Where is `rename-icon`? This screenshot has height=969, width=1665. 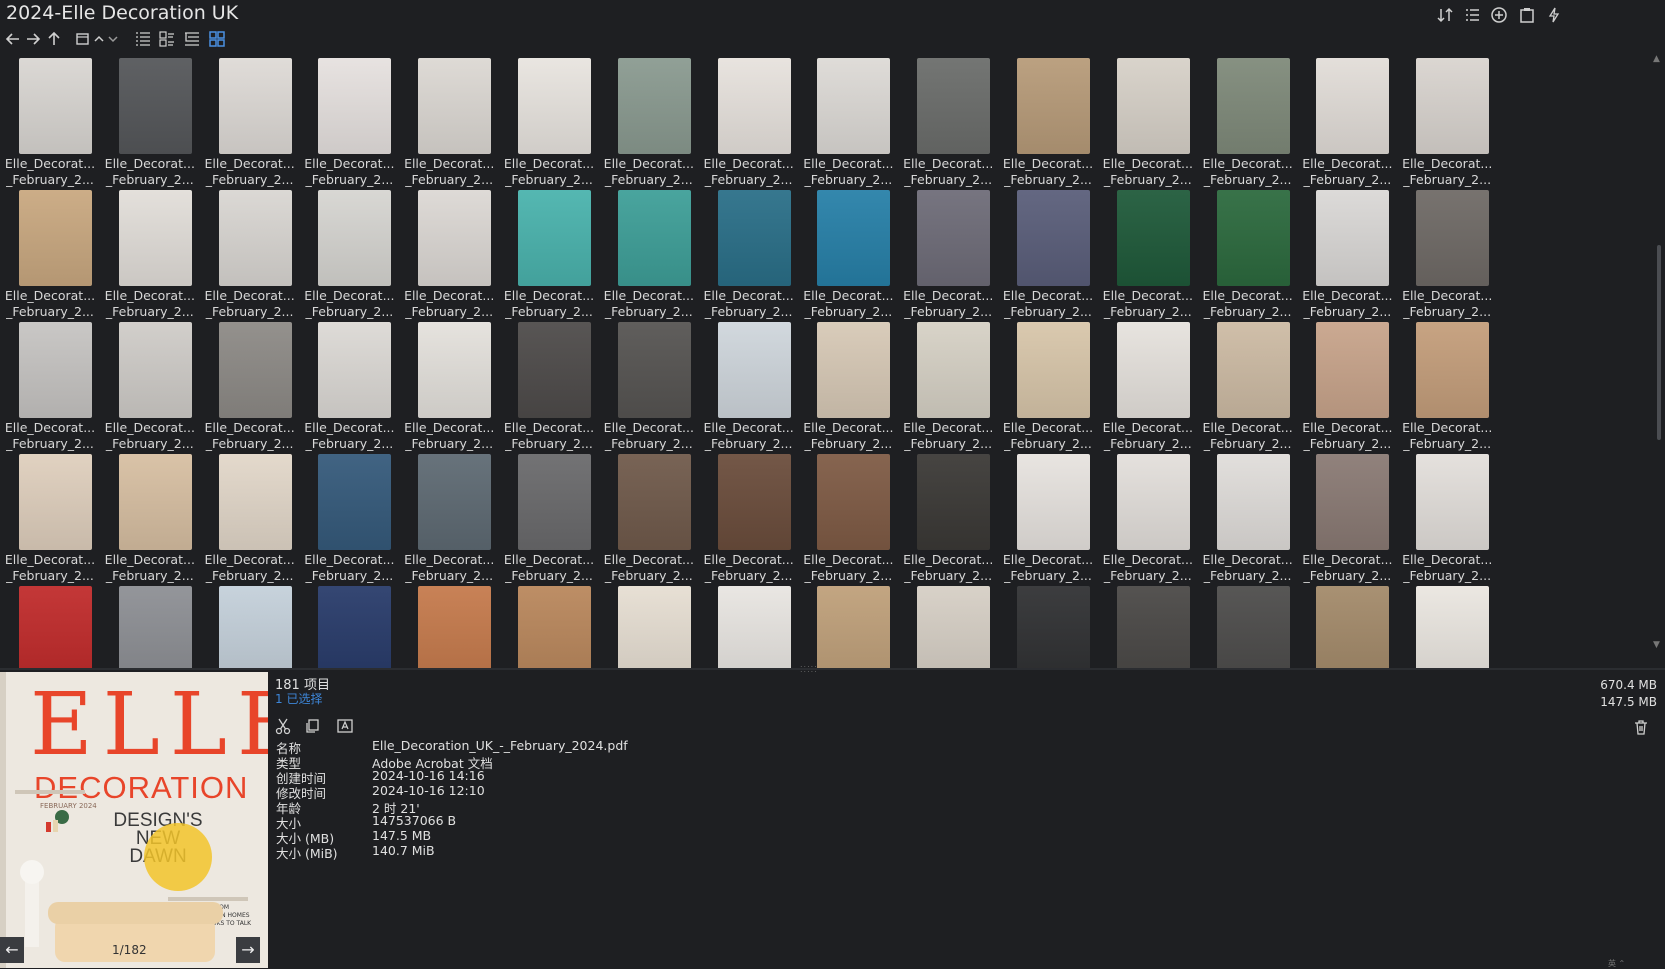
rename-icon is located at coordinates (345, 726).